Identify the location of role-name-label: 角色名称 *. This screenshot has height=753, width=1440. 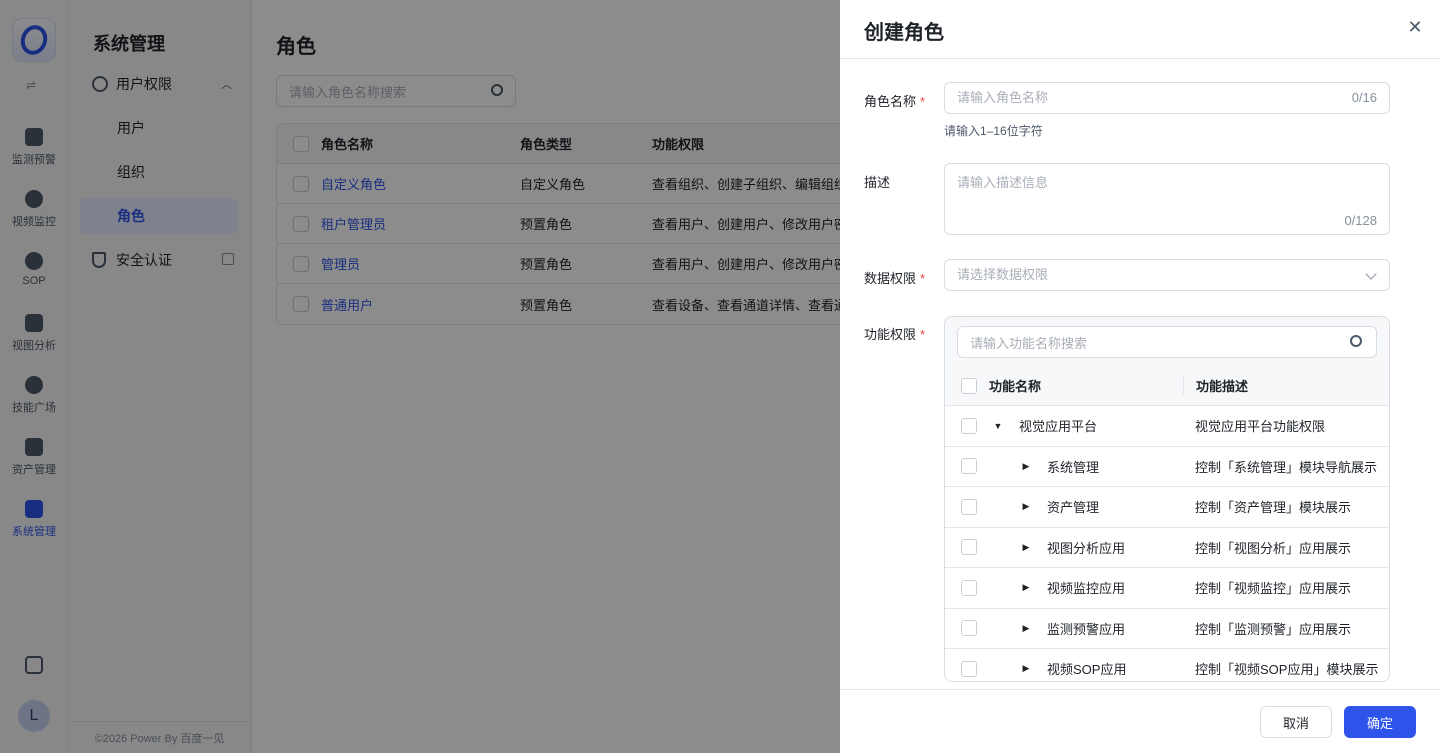
(894, 100).